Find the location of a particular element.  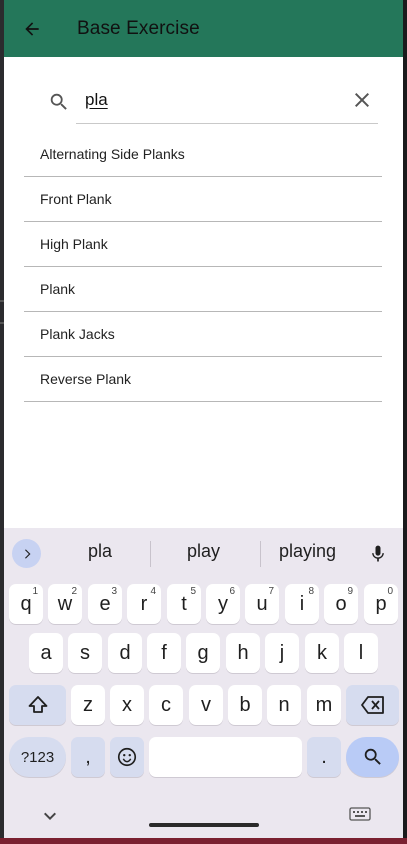

key-d: d is located at coordinates (125, 653).